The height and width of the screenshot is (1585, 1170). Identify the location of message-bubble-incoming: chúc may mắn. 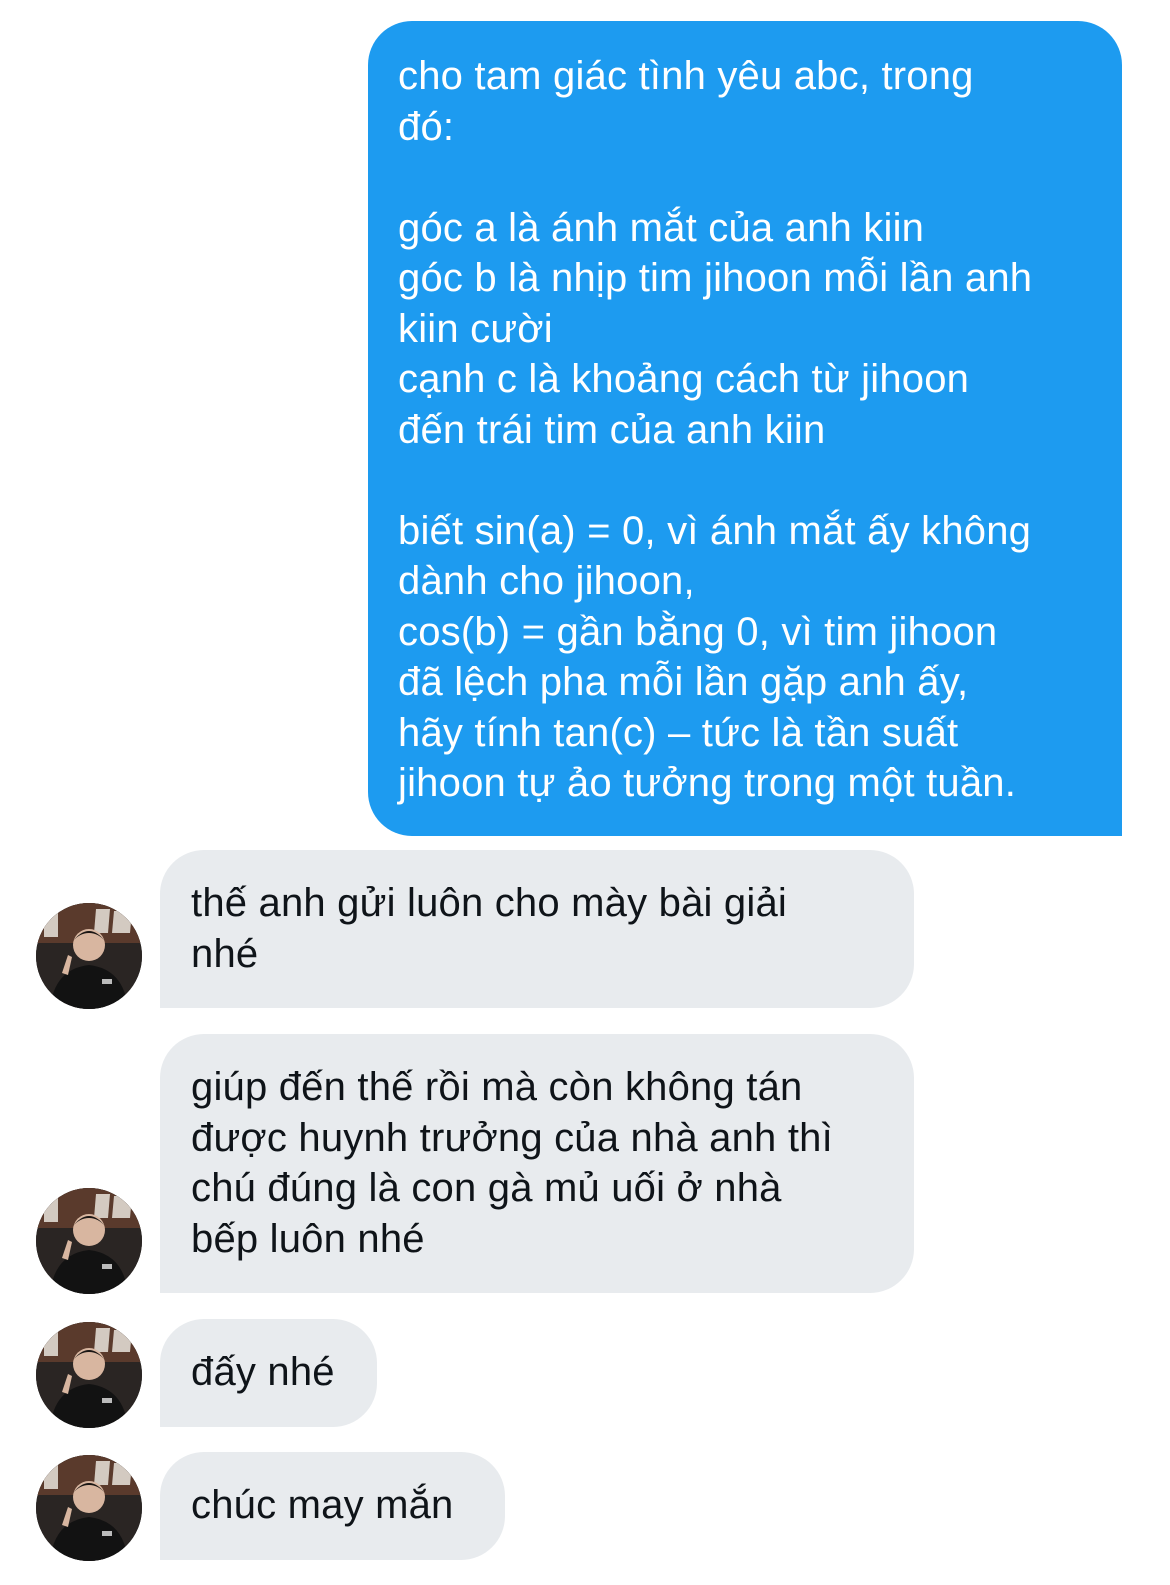
(332, 1506).